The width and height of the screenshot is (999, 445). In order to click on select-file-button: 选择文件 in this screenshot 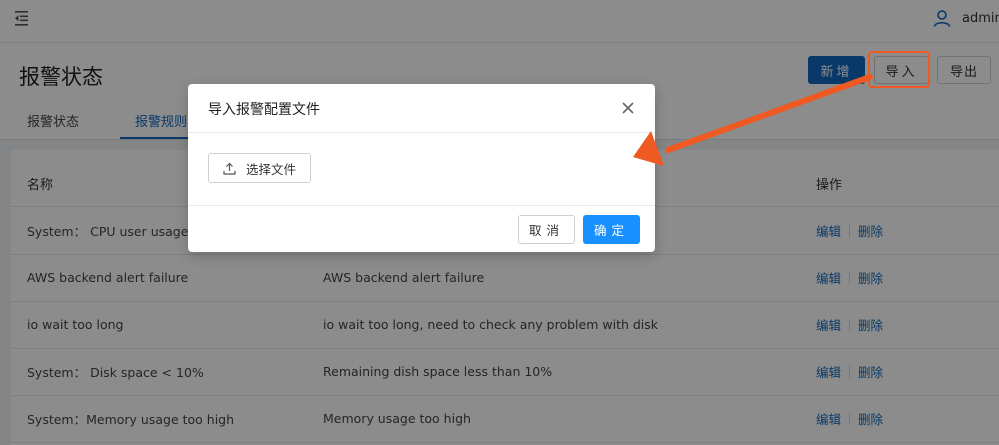, I will do `click(259, 168)`.